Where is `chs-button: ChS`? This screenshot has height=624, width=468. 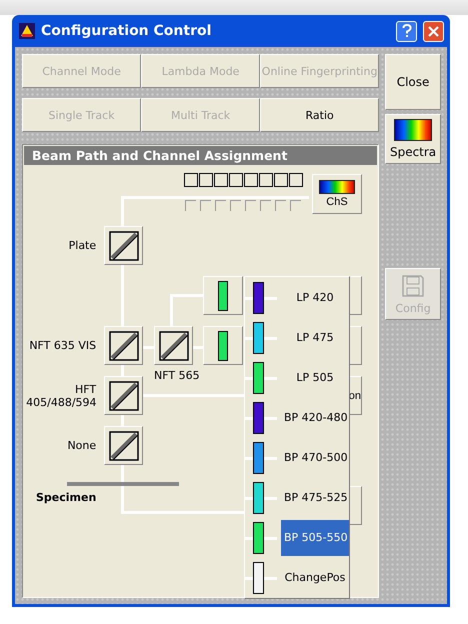
chs-button: ChS is located at coordinates (337, 194).